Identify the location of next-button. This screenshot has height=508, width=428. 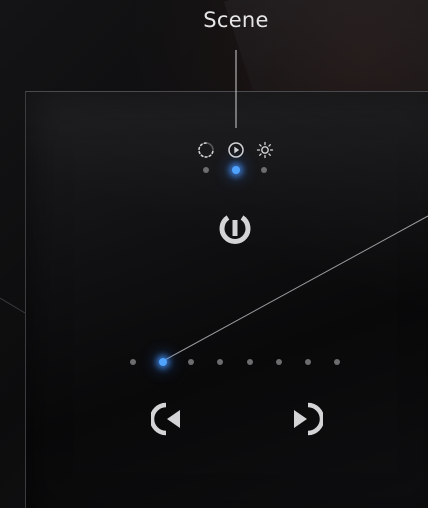
(304, 419).